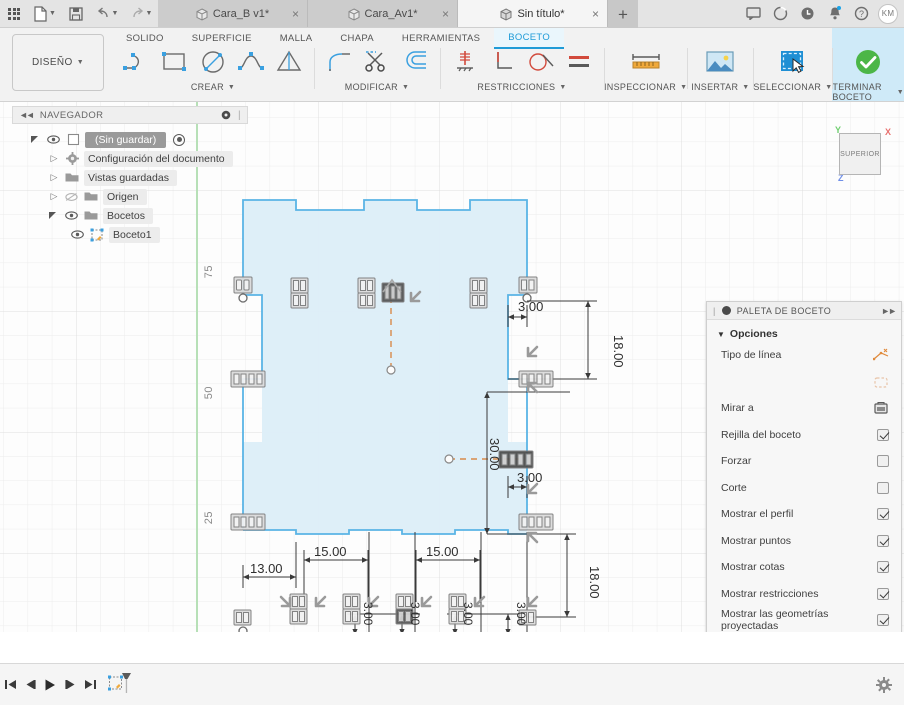 The width and height of the screenshot is (904, 705). What do you see at coordinates (175, 62) in the screenshot?
I see `rectangle-icon` at bounding box center [175, 62].